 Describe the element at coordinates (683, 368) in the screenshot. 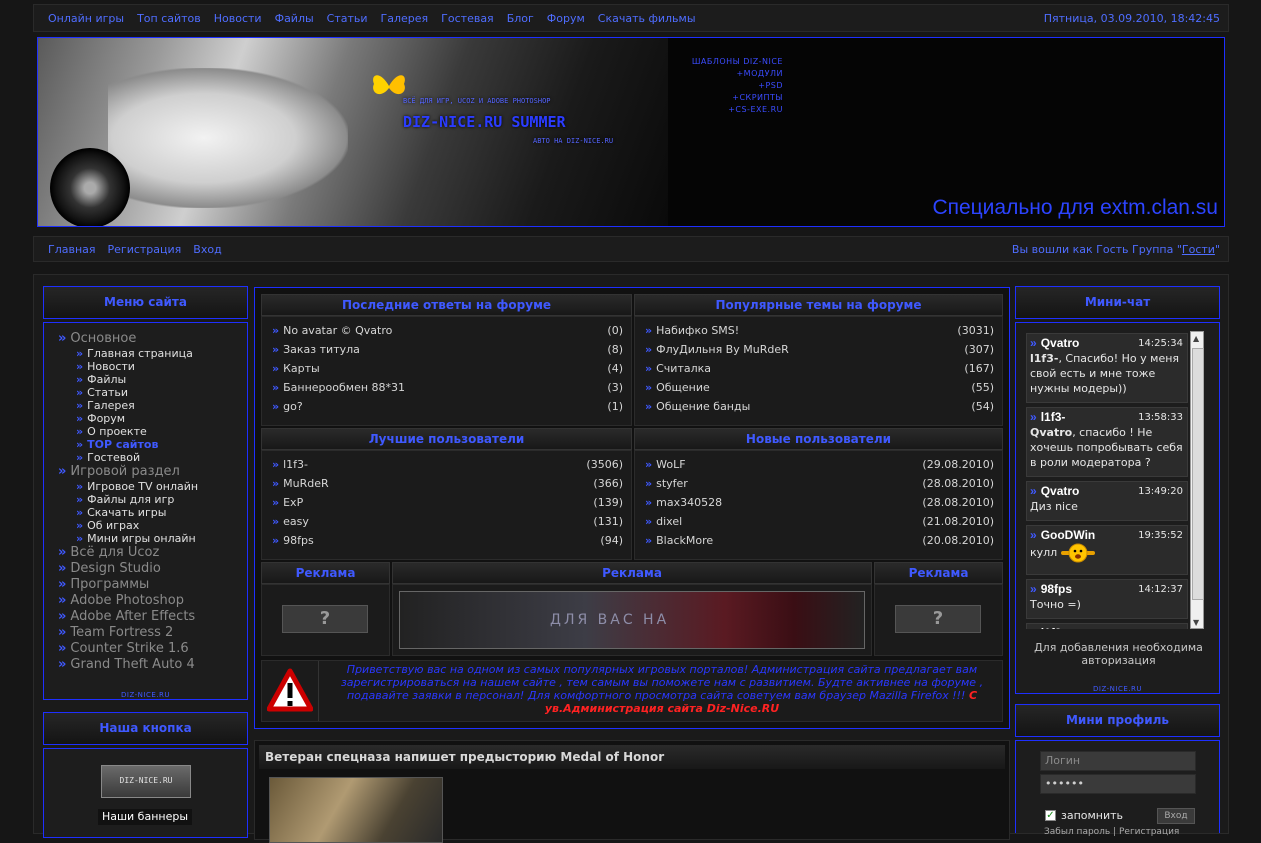

I see `row-label: Считалка` at that location.